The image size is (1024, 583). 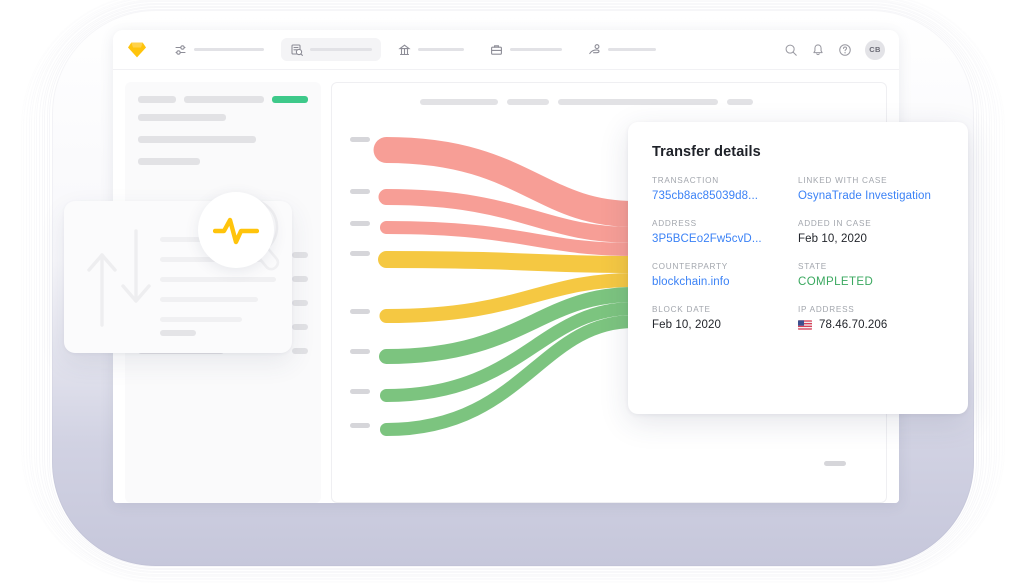 I want to click on detail-field: COUNTERPARTY blockchain.info, so click(x=725, y=275).